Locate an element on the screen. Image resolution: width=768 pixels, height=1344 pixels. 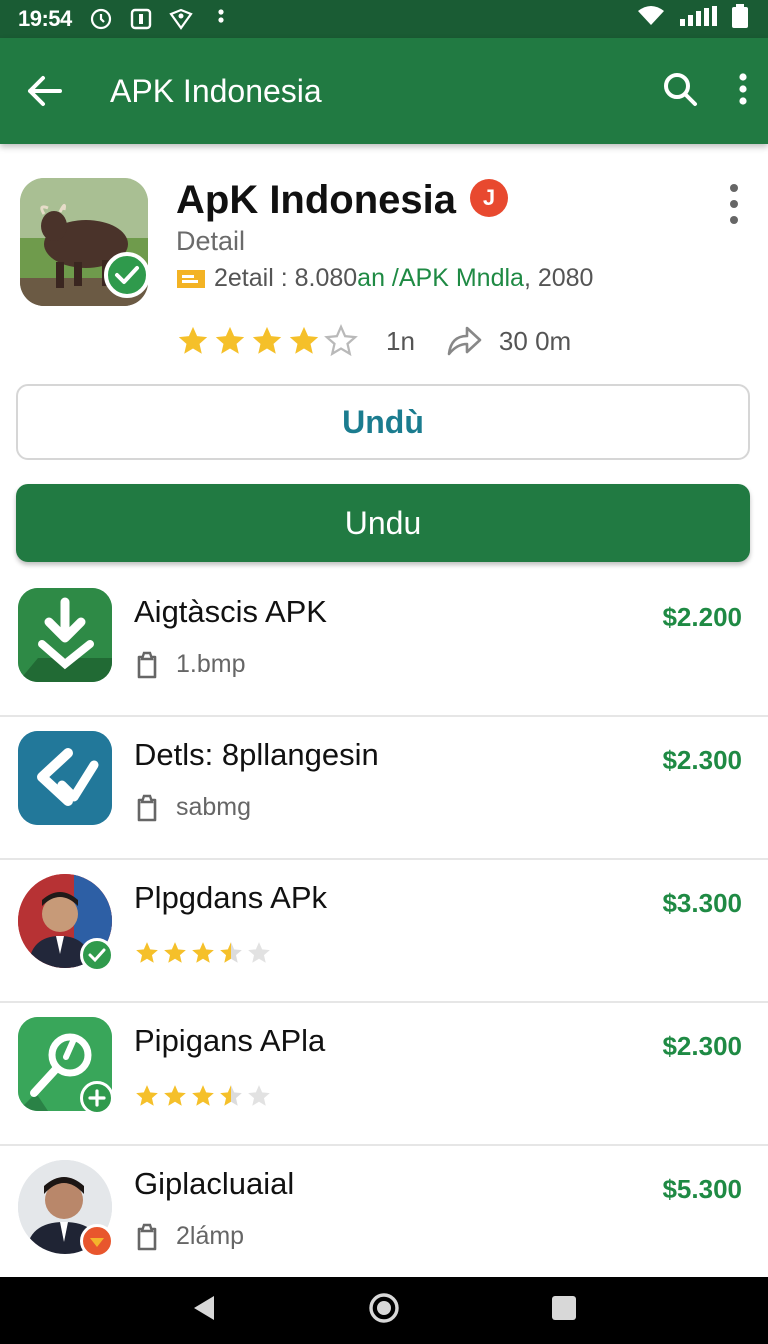
arrow-back-icon is located at coordinates (45, 91).